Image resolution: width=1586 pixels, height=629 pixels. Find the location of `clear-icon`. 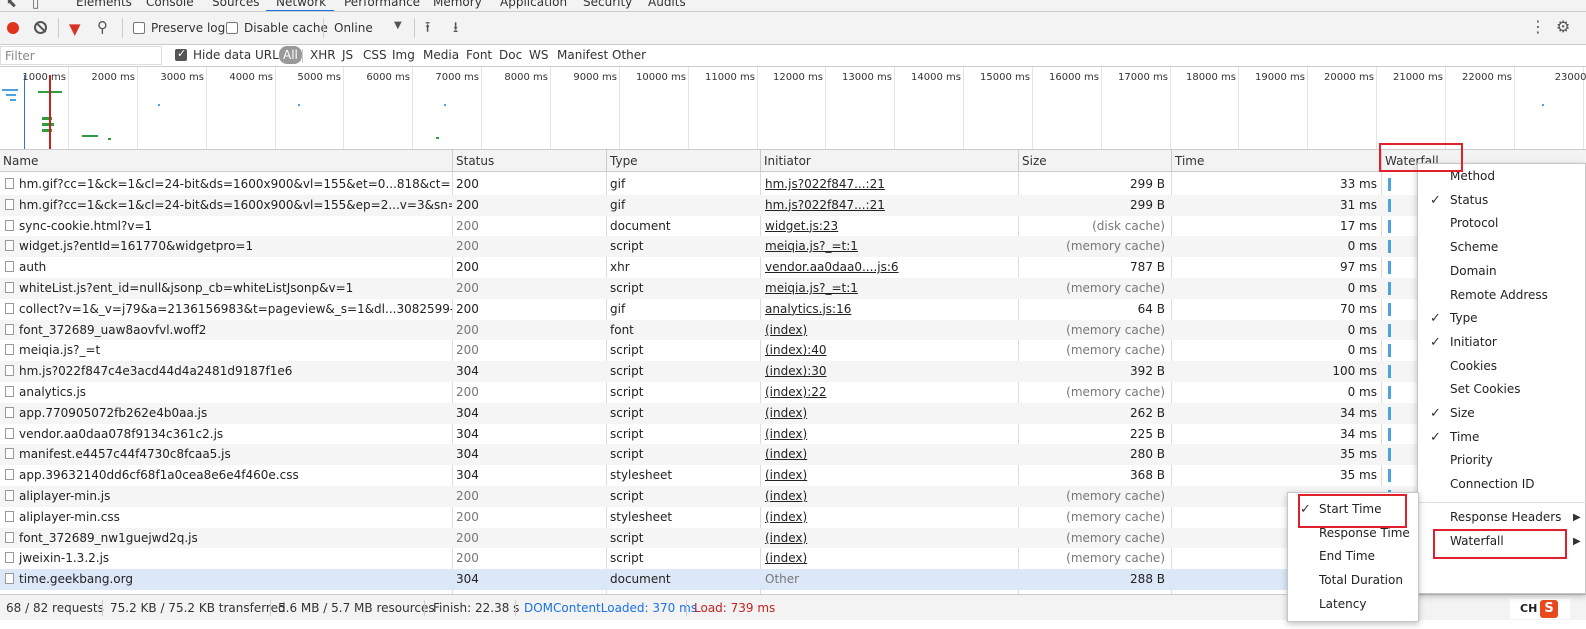

clear-icon is located at coordinates (40, 27).